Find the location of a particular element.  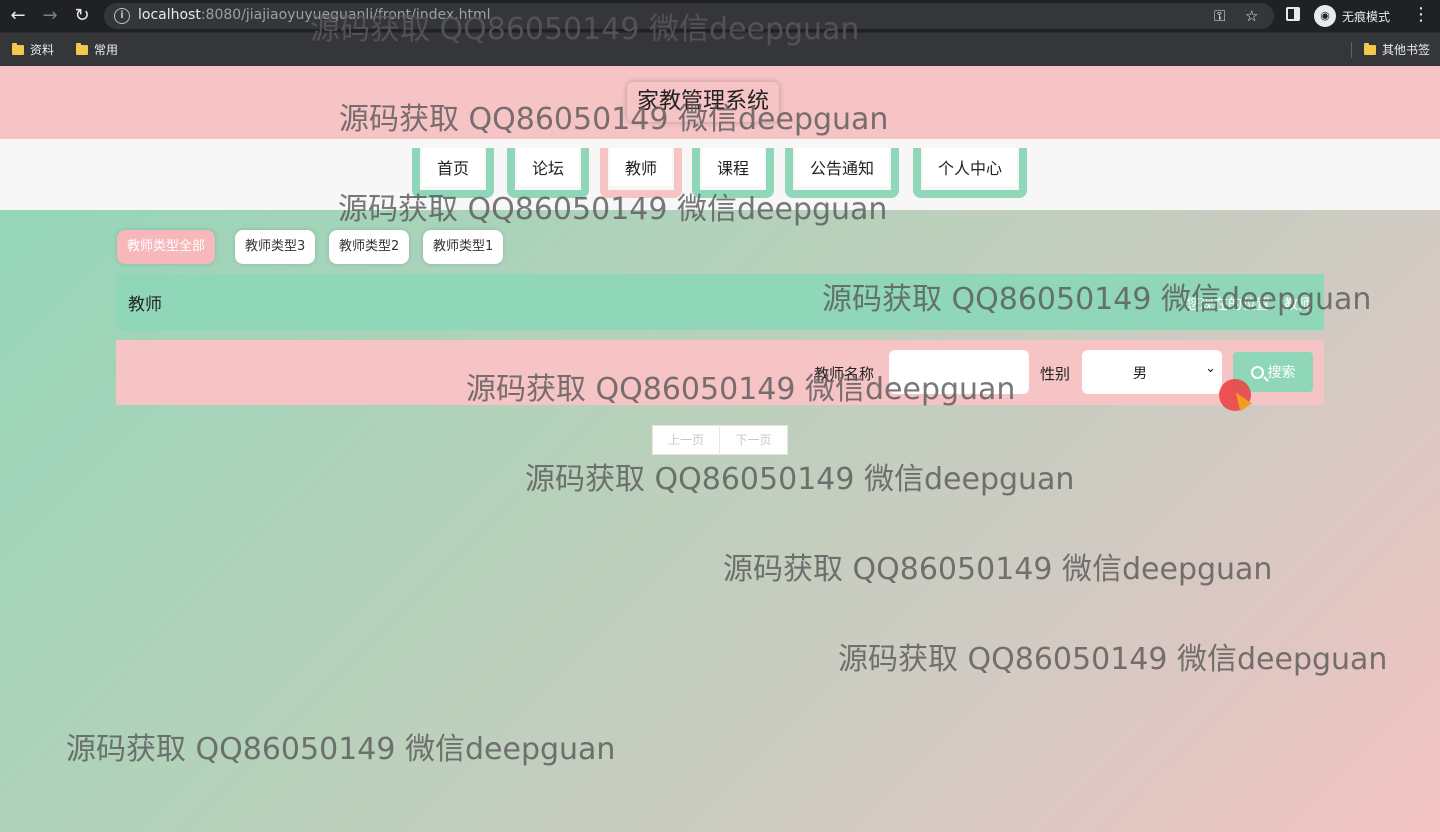

site-title: 家教管理系统 is located at coordinates (703, 102).